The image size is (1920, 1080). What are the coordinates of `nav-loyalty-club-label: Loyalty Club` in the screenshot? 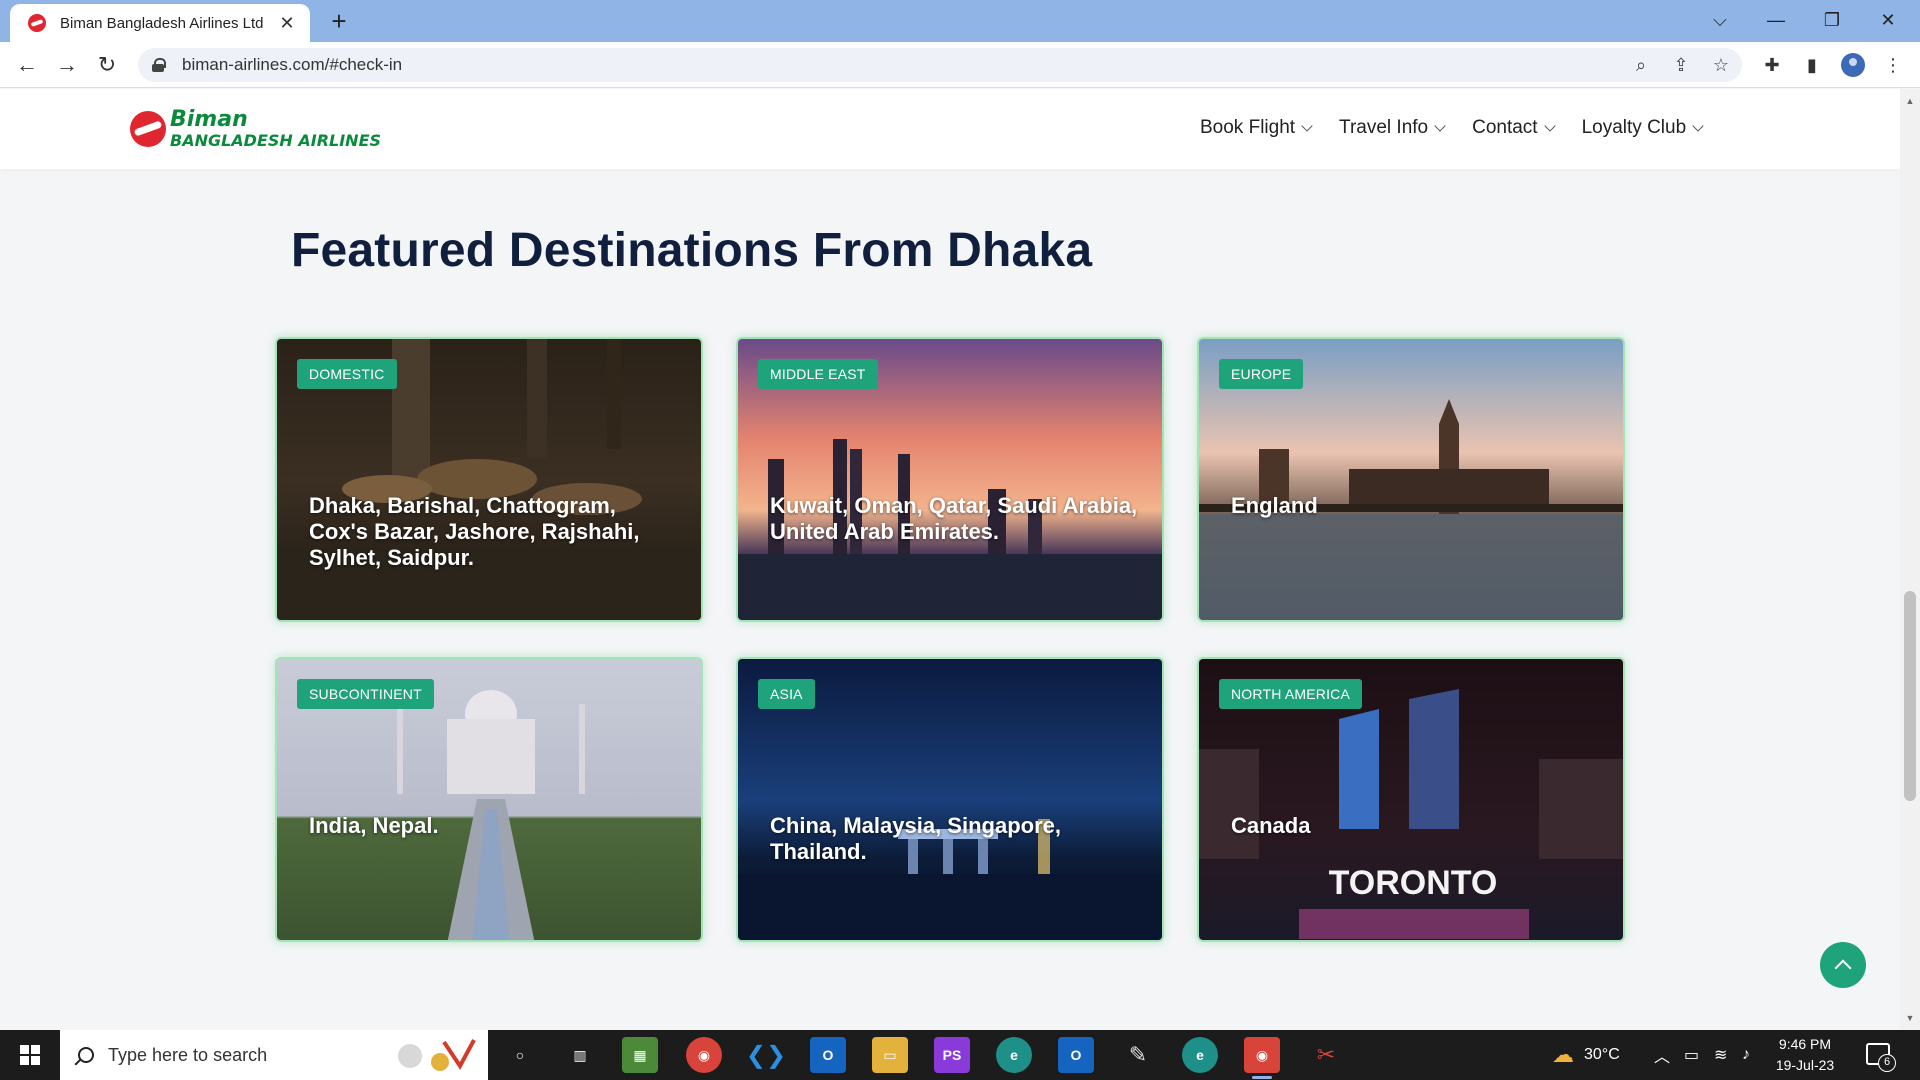 It's located at (1634, 127).